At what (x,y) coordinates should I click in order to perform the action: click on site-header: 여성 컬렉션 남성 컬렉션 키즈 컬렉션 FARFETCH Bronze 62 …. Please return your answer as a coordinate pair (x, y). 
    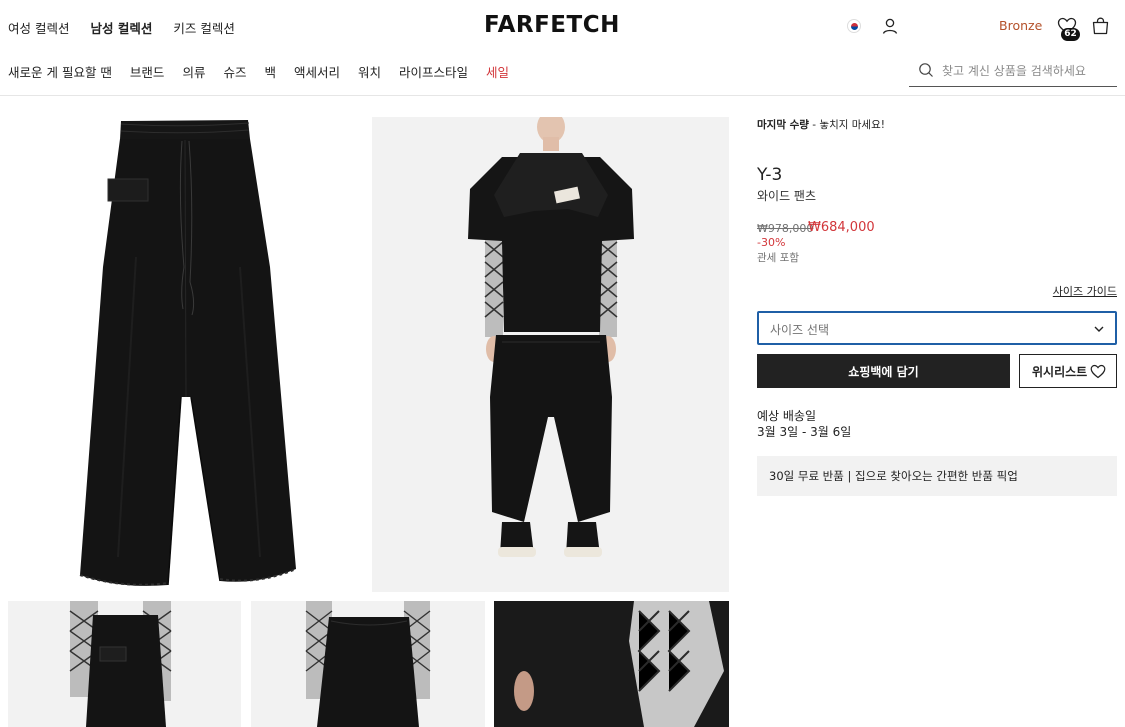
    Looking at the image, I should click on (562, 48).